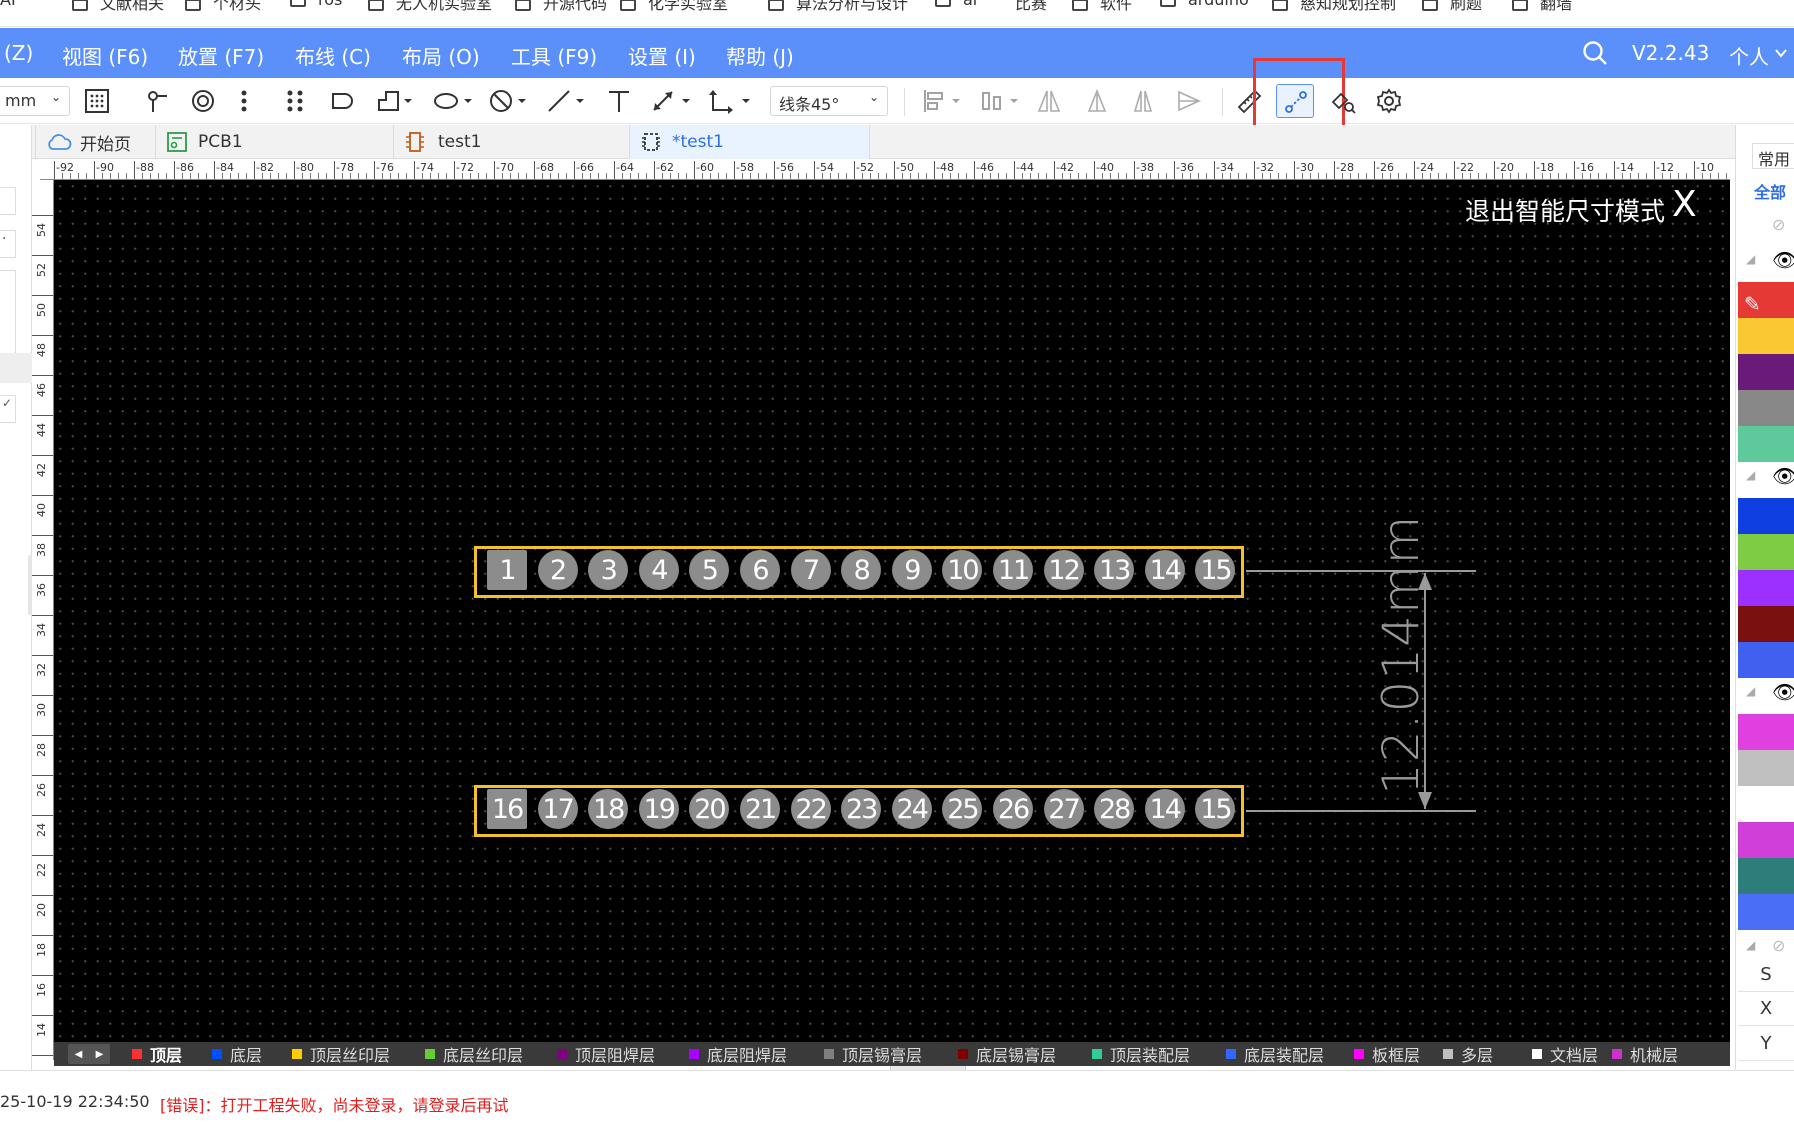 The width and height of the screenshot is (1794, 1131). I want to click on bookmark-item: 翻墙, so click(1542, 7).